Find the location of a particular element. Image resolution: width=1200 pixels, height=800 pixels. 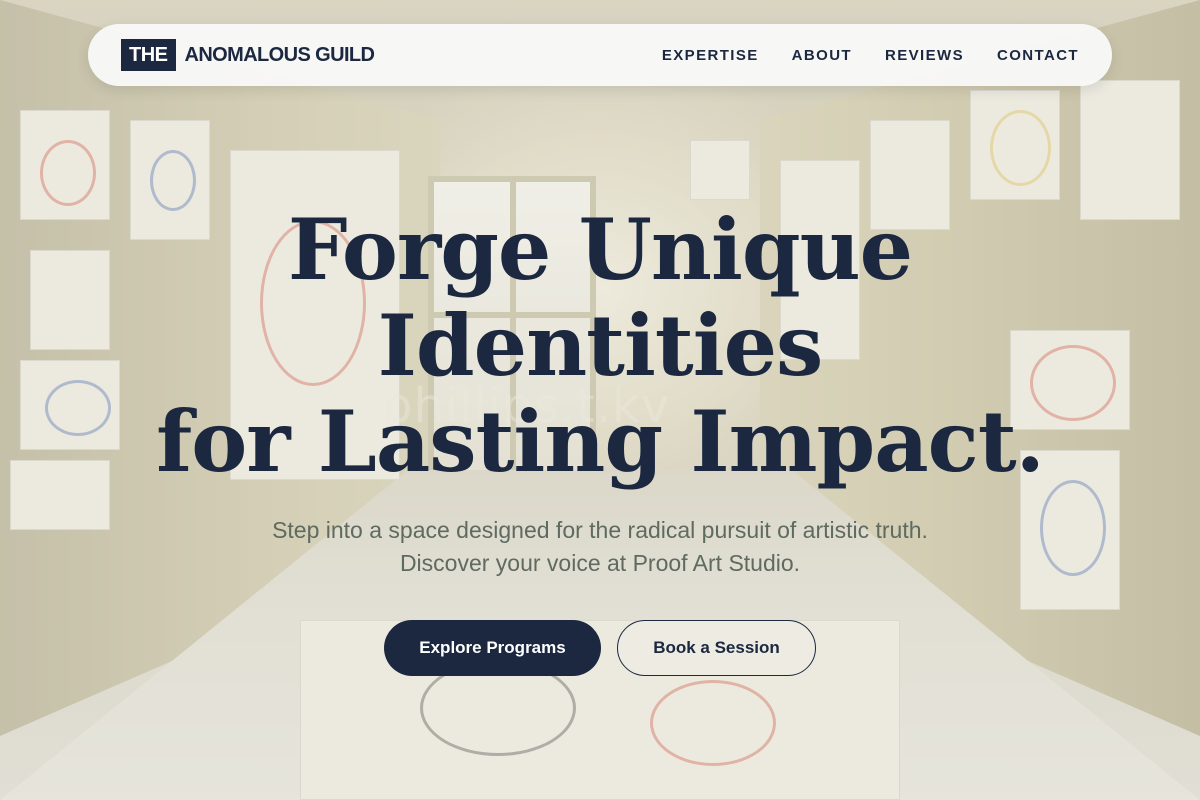

logo-wordmark: ANOMALOUS GUILD is located at coordinates (279, 54).